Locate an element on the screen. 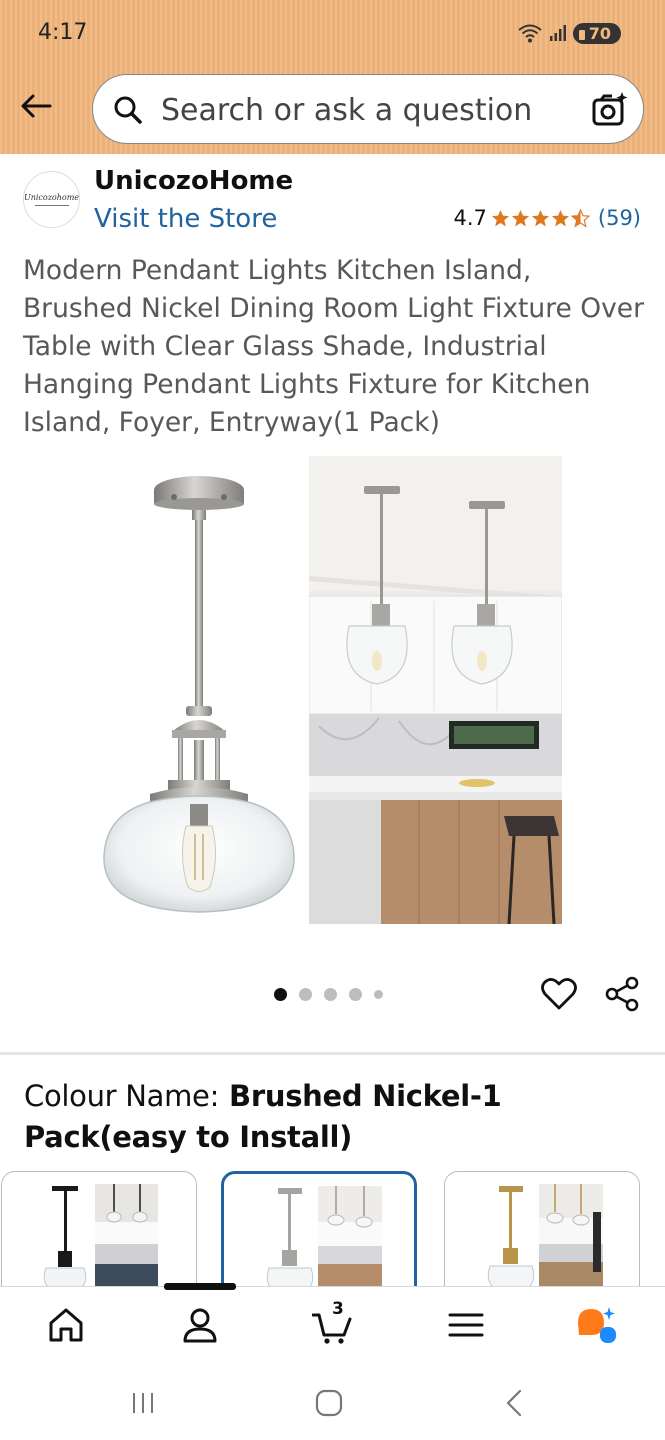  status-time: 4:17 is located at coordinates (63, 32).